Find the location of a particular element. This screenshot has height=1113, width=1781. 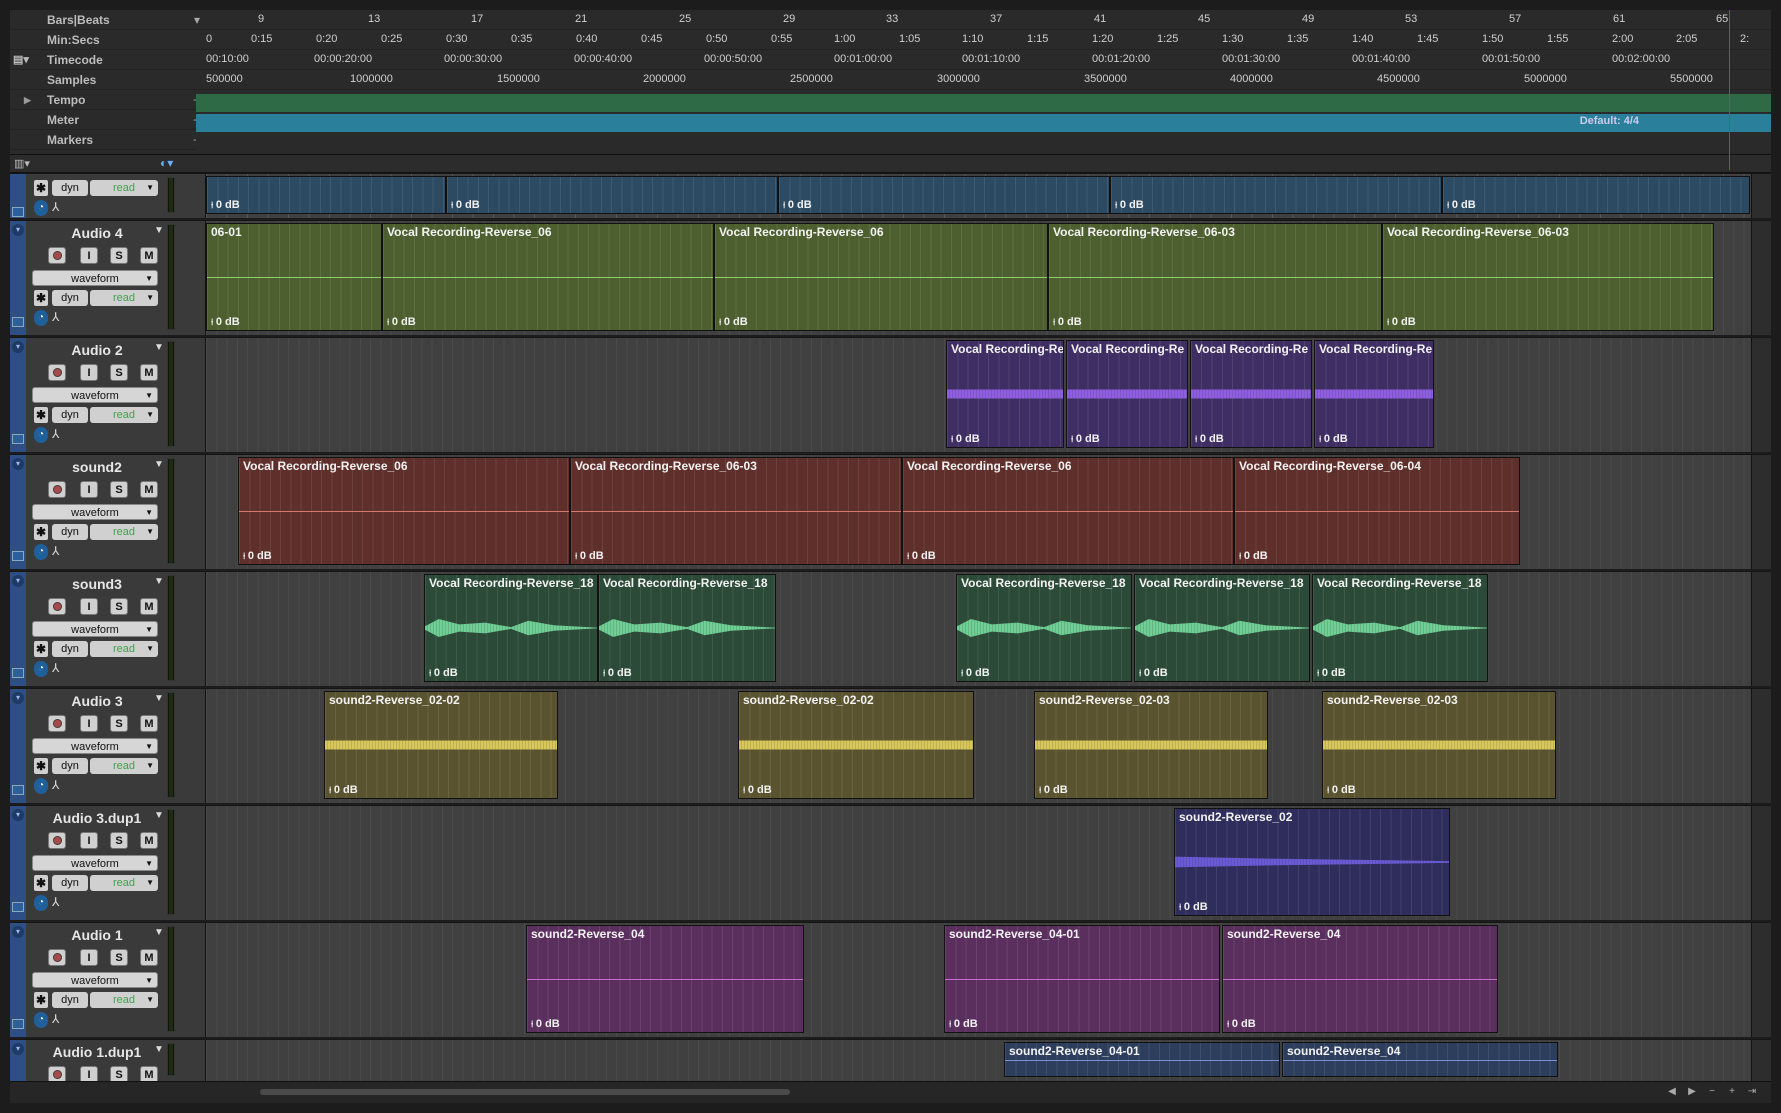

audio-clip: sound2-Reverse_04-01 is located at coordinates (1142, 1059).